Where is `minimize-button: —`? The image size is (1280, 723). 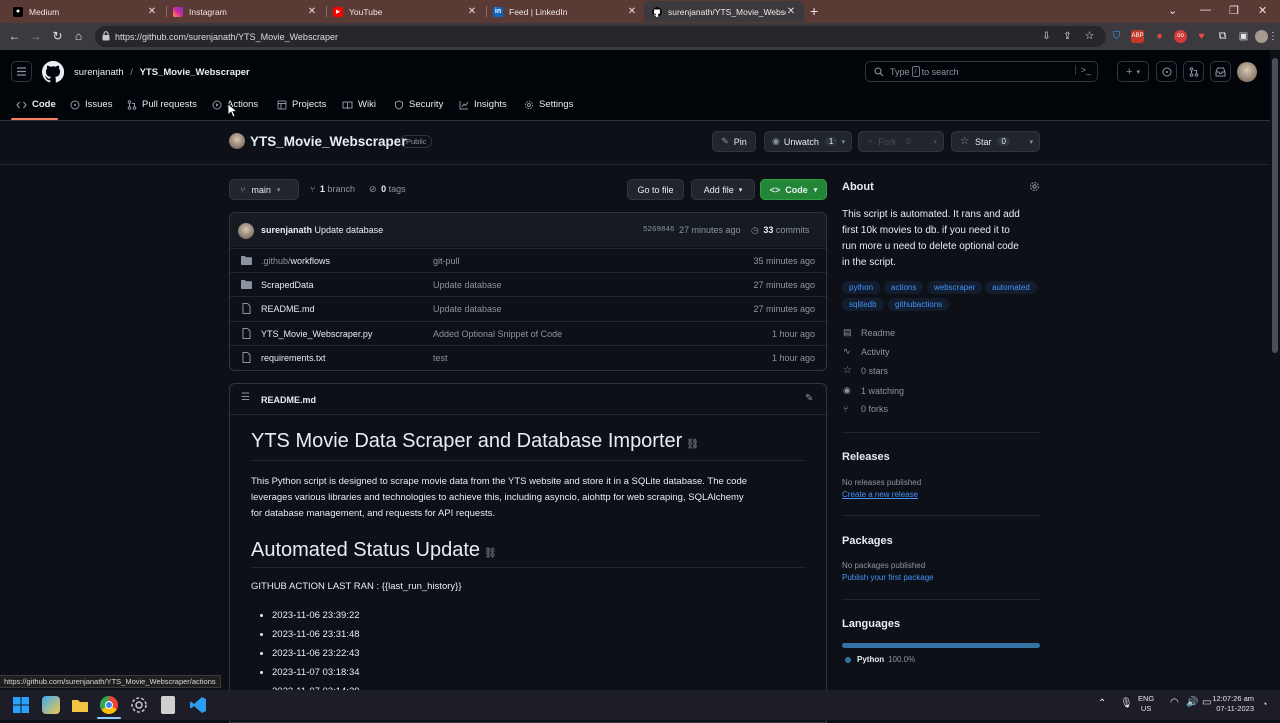 minimize-button: — is located at coordinates (1205, 10).